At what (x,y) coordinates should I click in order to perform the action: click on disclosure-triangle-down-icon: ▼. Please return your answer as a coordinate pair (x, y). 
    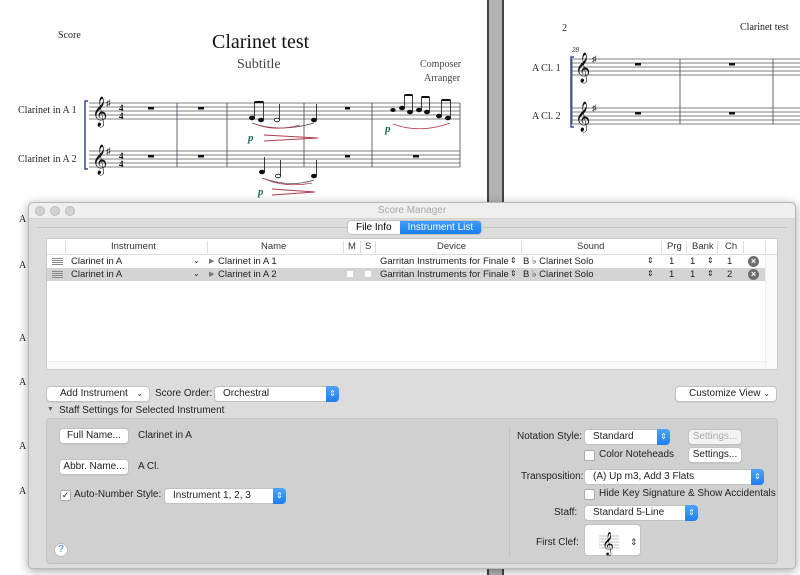
    Looking at the image, I should click on (50, 409).